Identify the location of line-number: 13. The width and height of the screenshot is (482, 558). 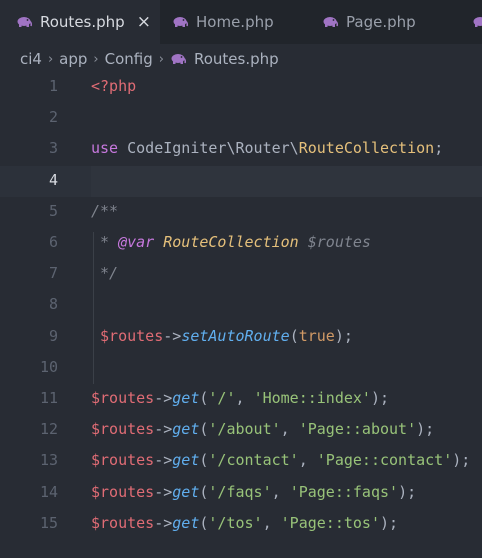
(48, 460).